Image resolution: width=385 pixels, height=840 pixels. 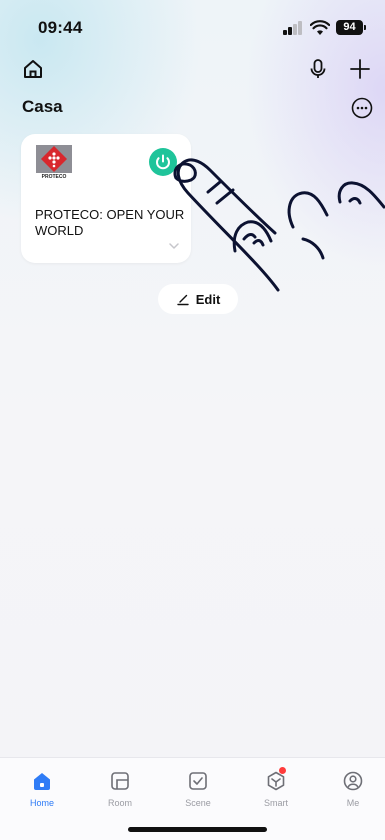 What do you see at coordinates (54, 159) in the screenshot?
I see `proteco-logo-mark` at bounding box center [54, 159].